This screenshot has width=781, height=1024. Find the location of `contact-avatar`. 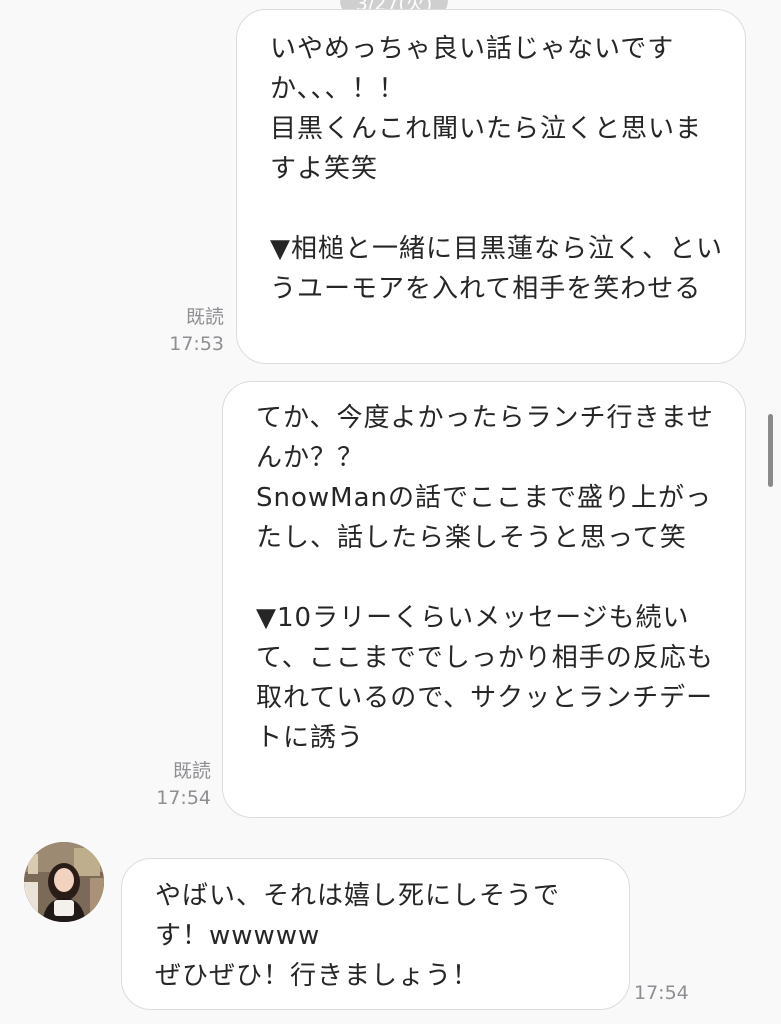

contact-avatar is located at coordinates (64, 882).